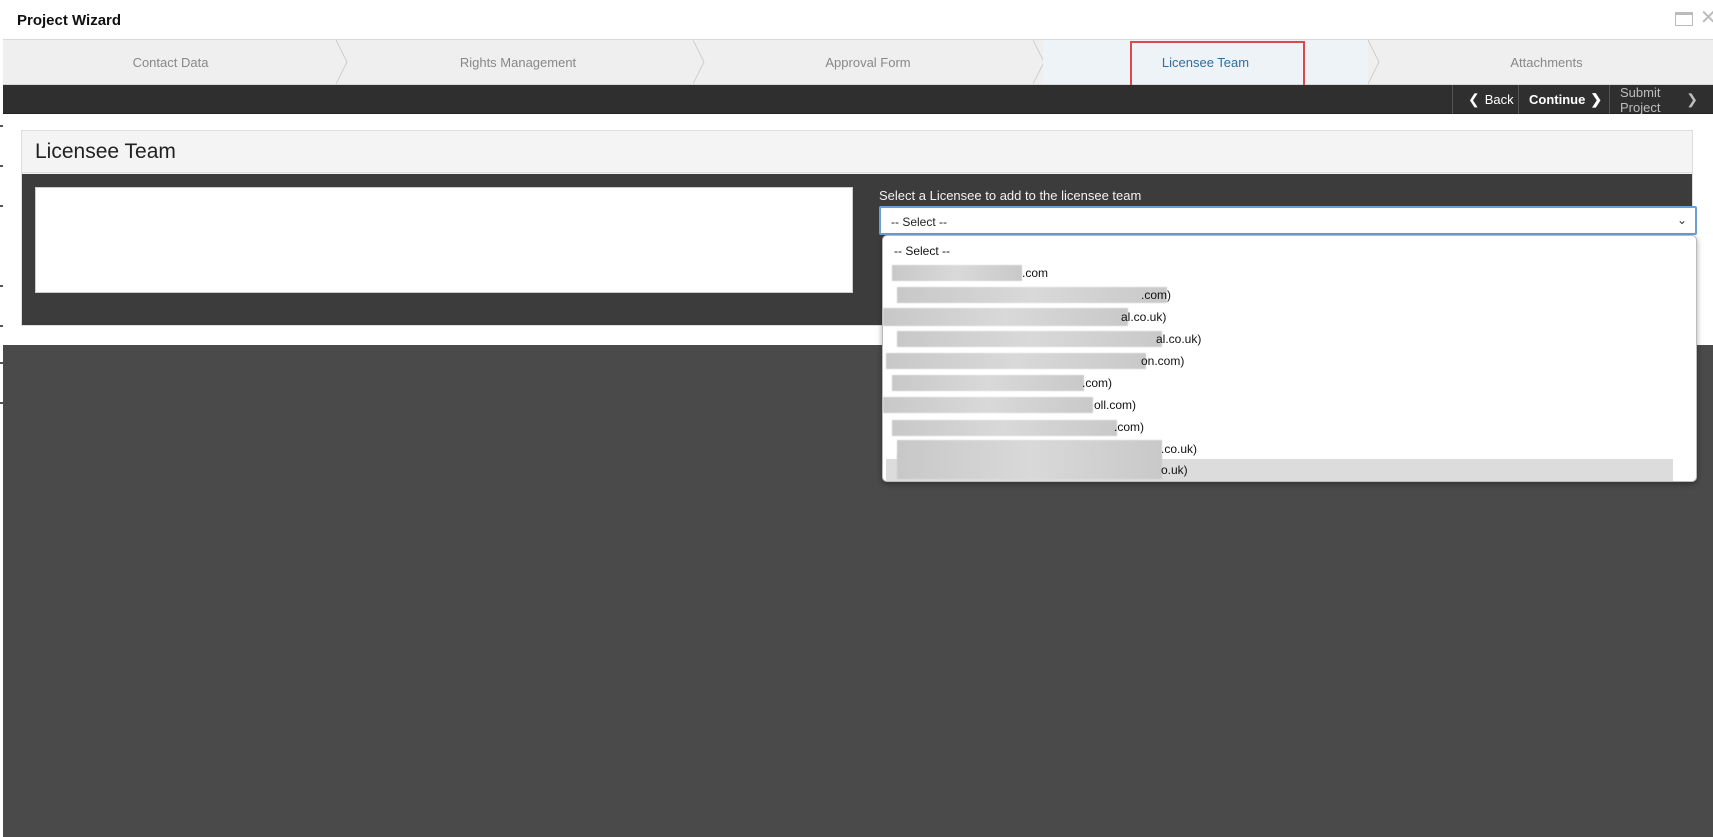 This screenshot has width=1713, height=837. I want to click on step-contact-data: Contact Data, so click(170, 62).